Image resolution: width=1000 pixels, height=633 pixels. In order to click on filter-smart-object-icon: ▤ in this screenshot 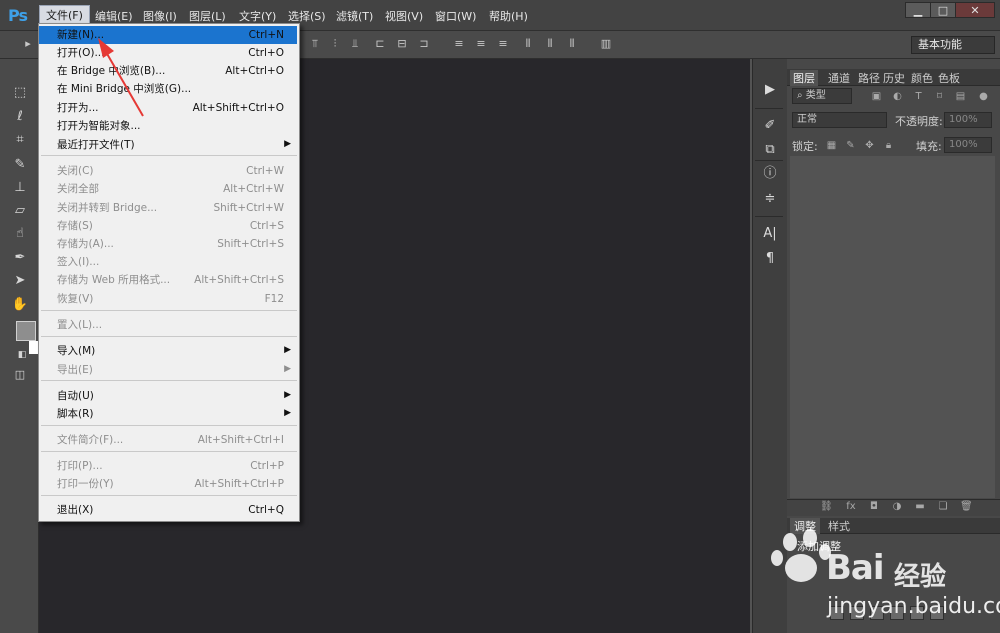, I will do `click(960, 96)`.